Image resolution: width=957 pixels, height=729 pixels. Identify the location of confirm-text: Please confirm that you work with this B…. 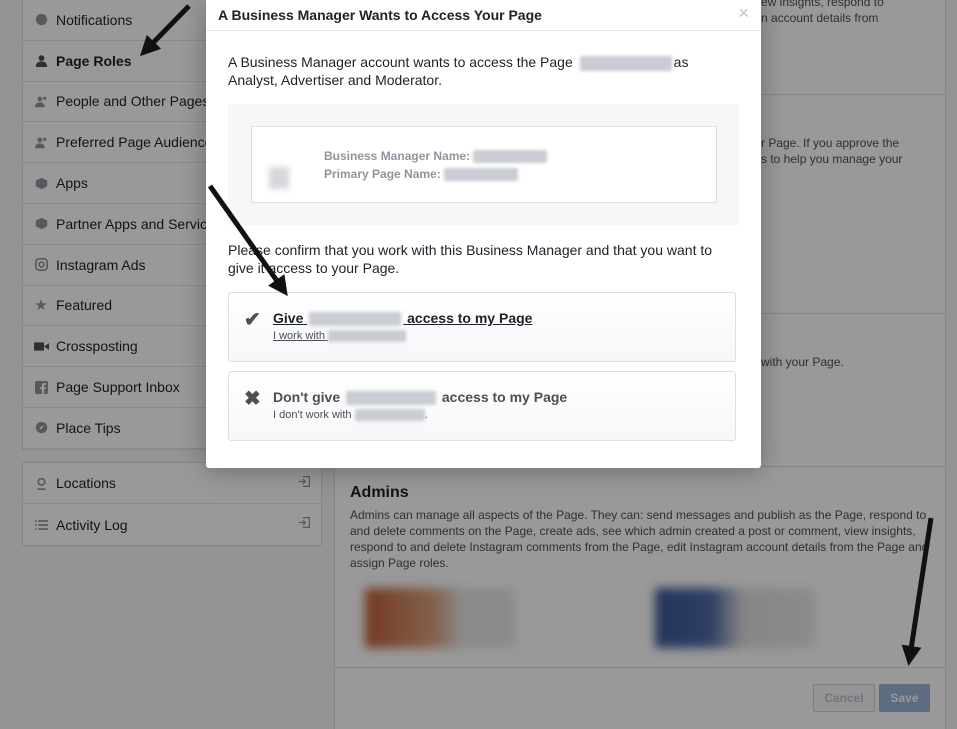
(470, 259).